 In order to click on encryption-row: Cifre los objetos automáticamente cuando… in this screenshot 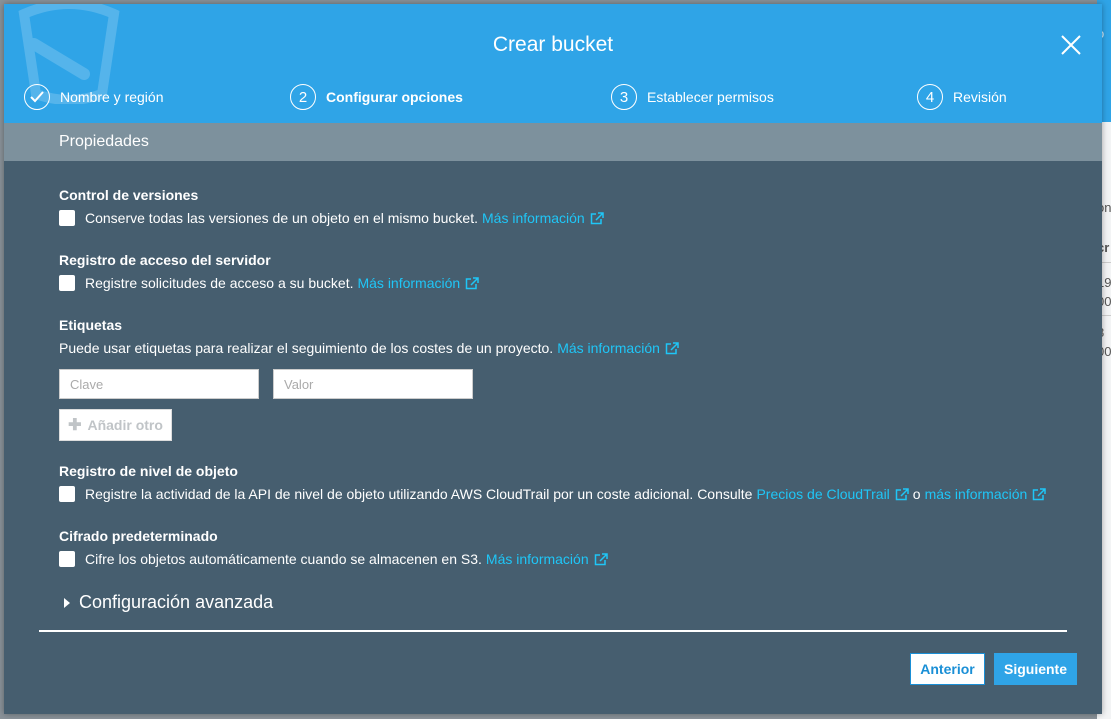, I will do `click(333, 559)`.